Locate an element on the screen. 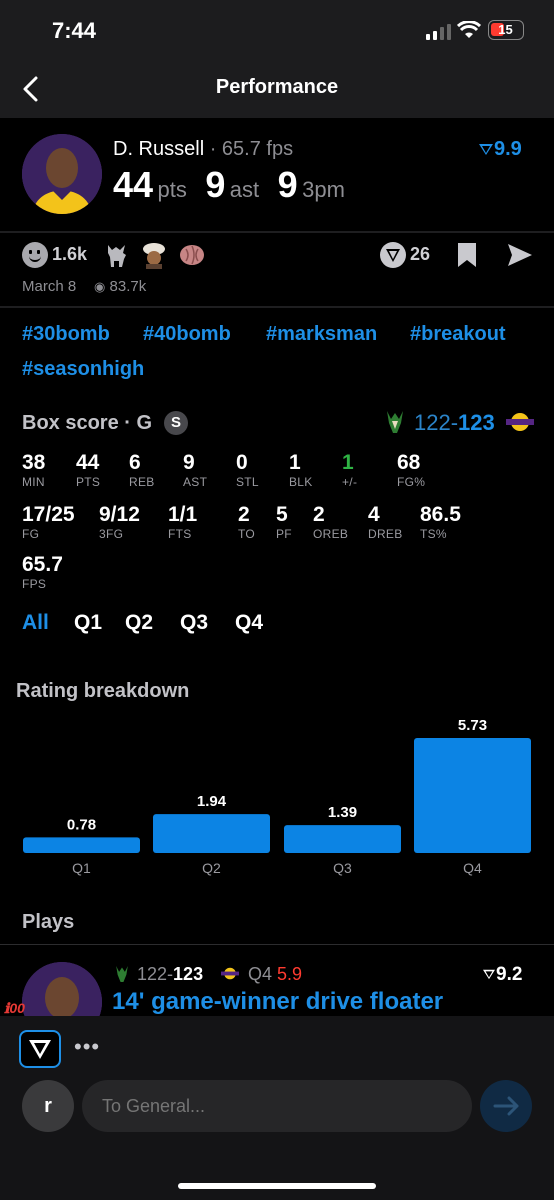  stat-value: 4 is located at coordinates (374, 514).